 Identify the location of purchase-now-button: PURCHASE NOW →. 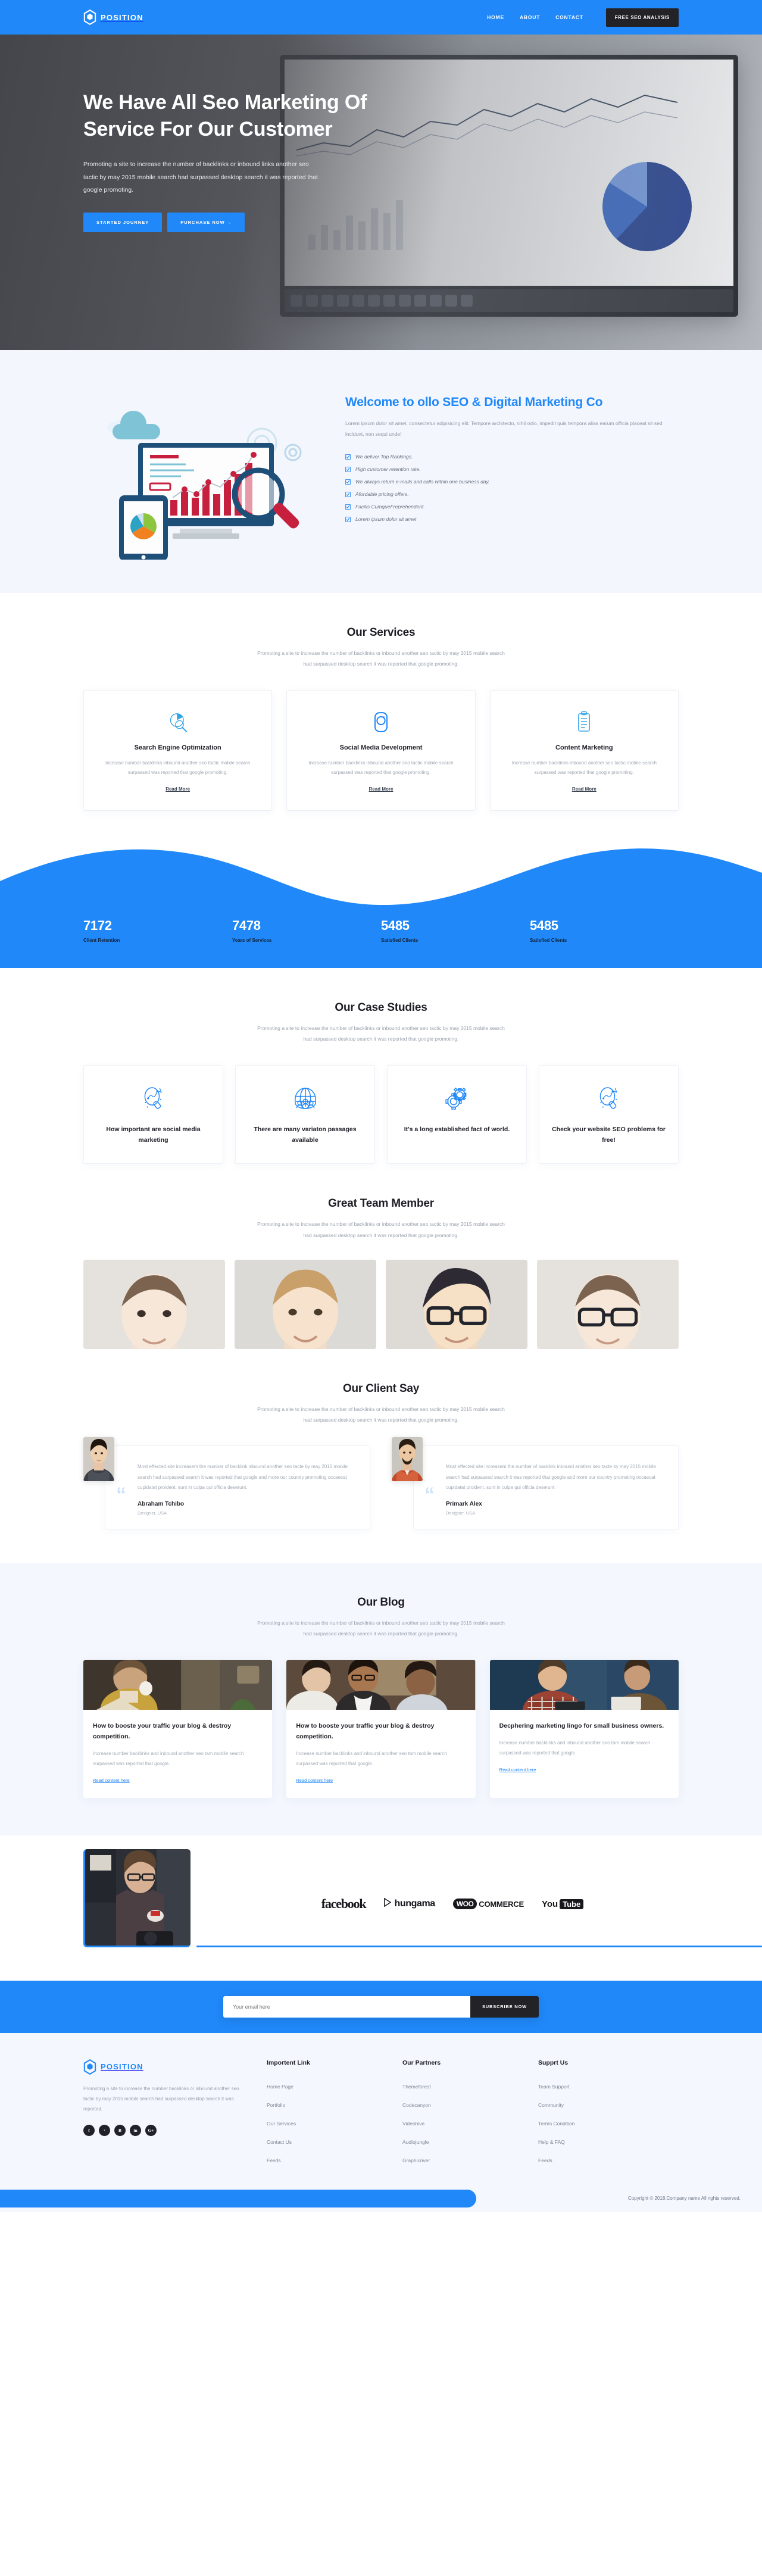
(206, 222).